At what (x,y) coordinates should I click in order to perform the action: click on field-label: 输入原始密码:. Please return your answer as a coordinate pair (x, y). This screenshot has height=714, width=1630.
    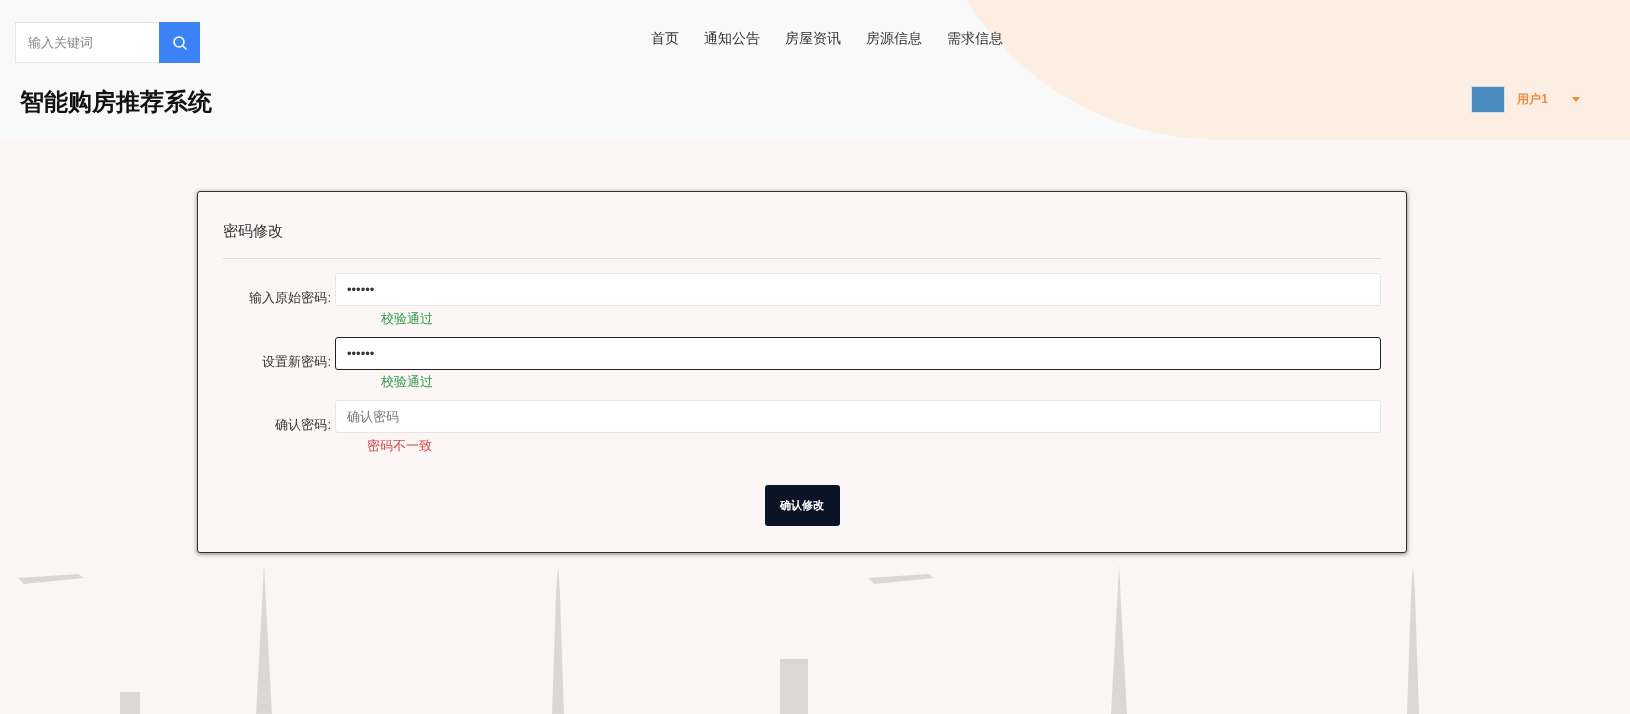
    Looking at the image, I should click on (290, 298).